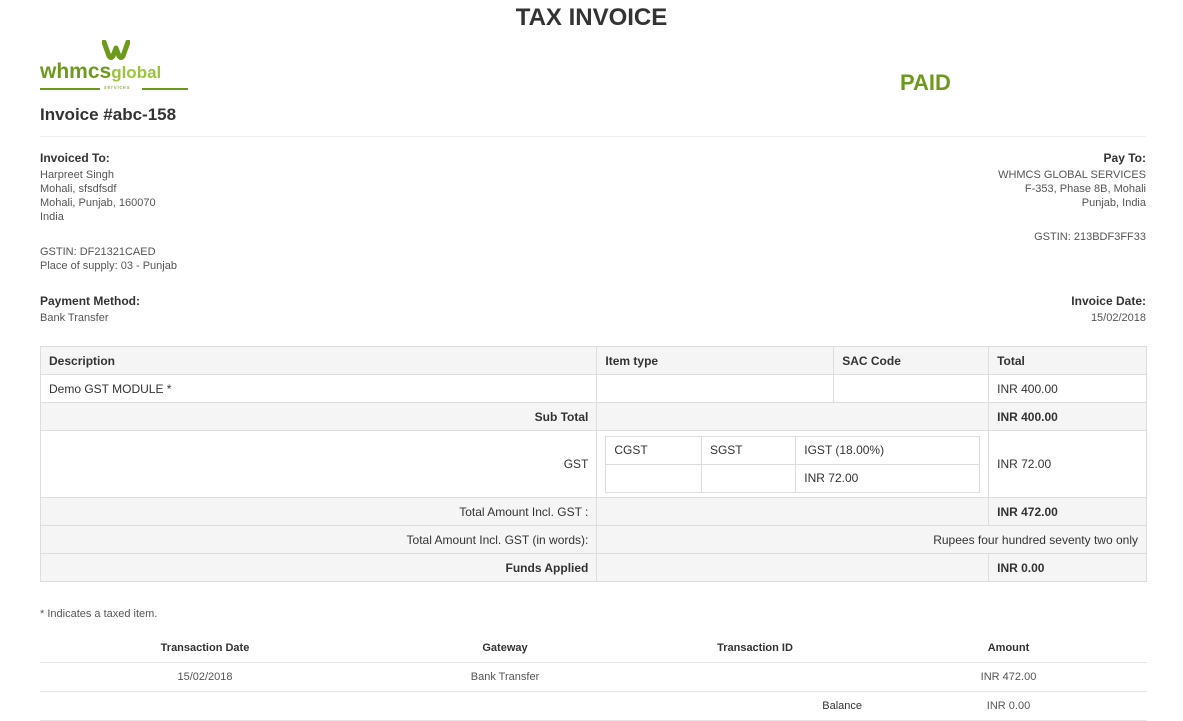 The width and height of the screenshot is (1183, 721). Describe the element at coordinates (1067, 388) in the screenshot. I see `item-total: INR 400.00` at that location.